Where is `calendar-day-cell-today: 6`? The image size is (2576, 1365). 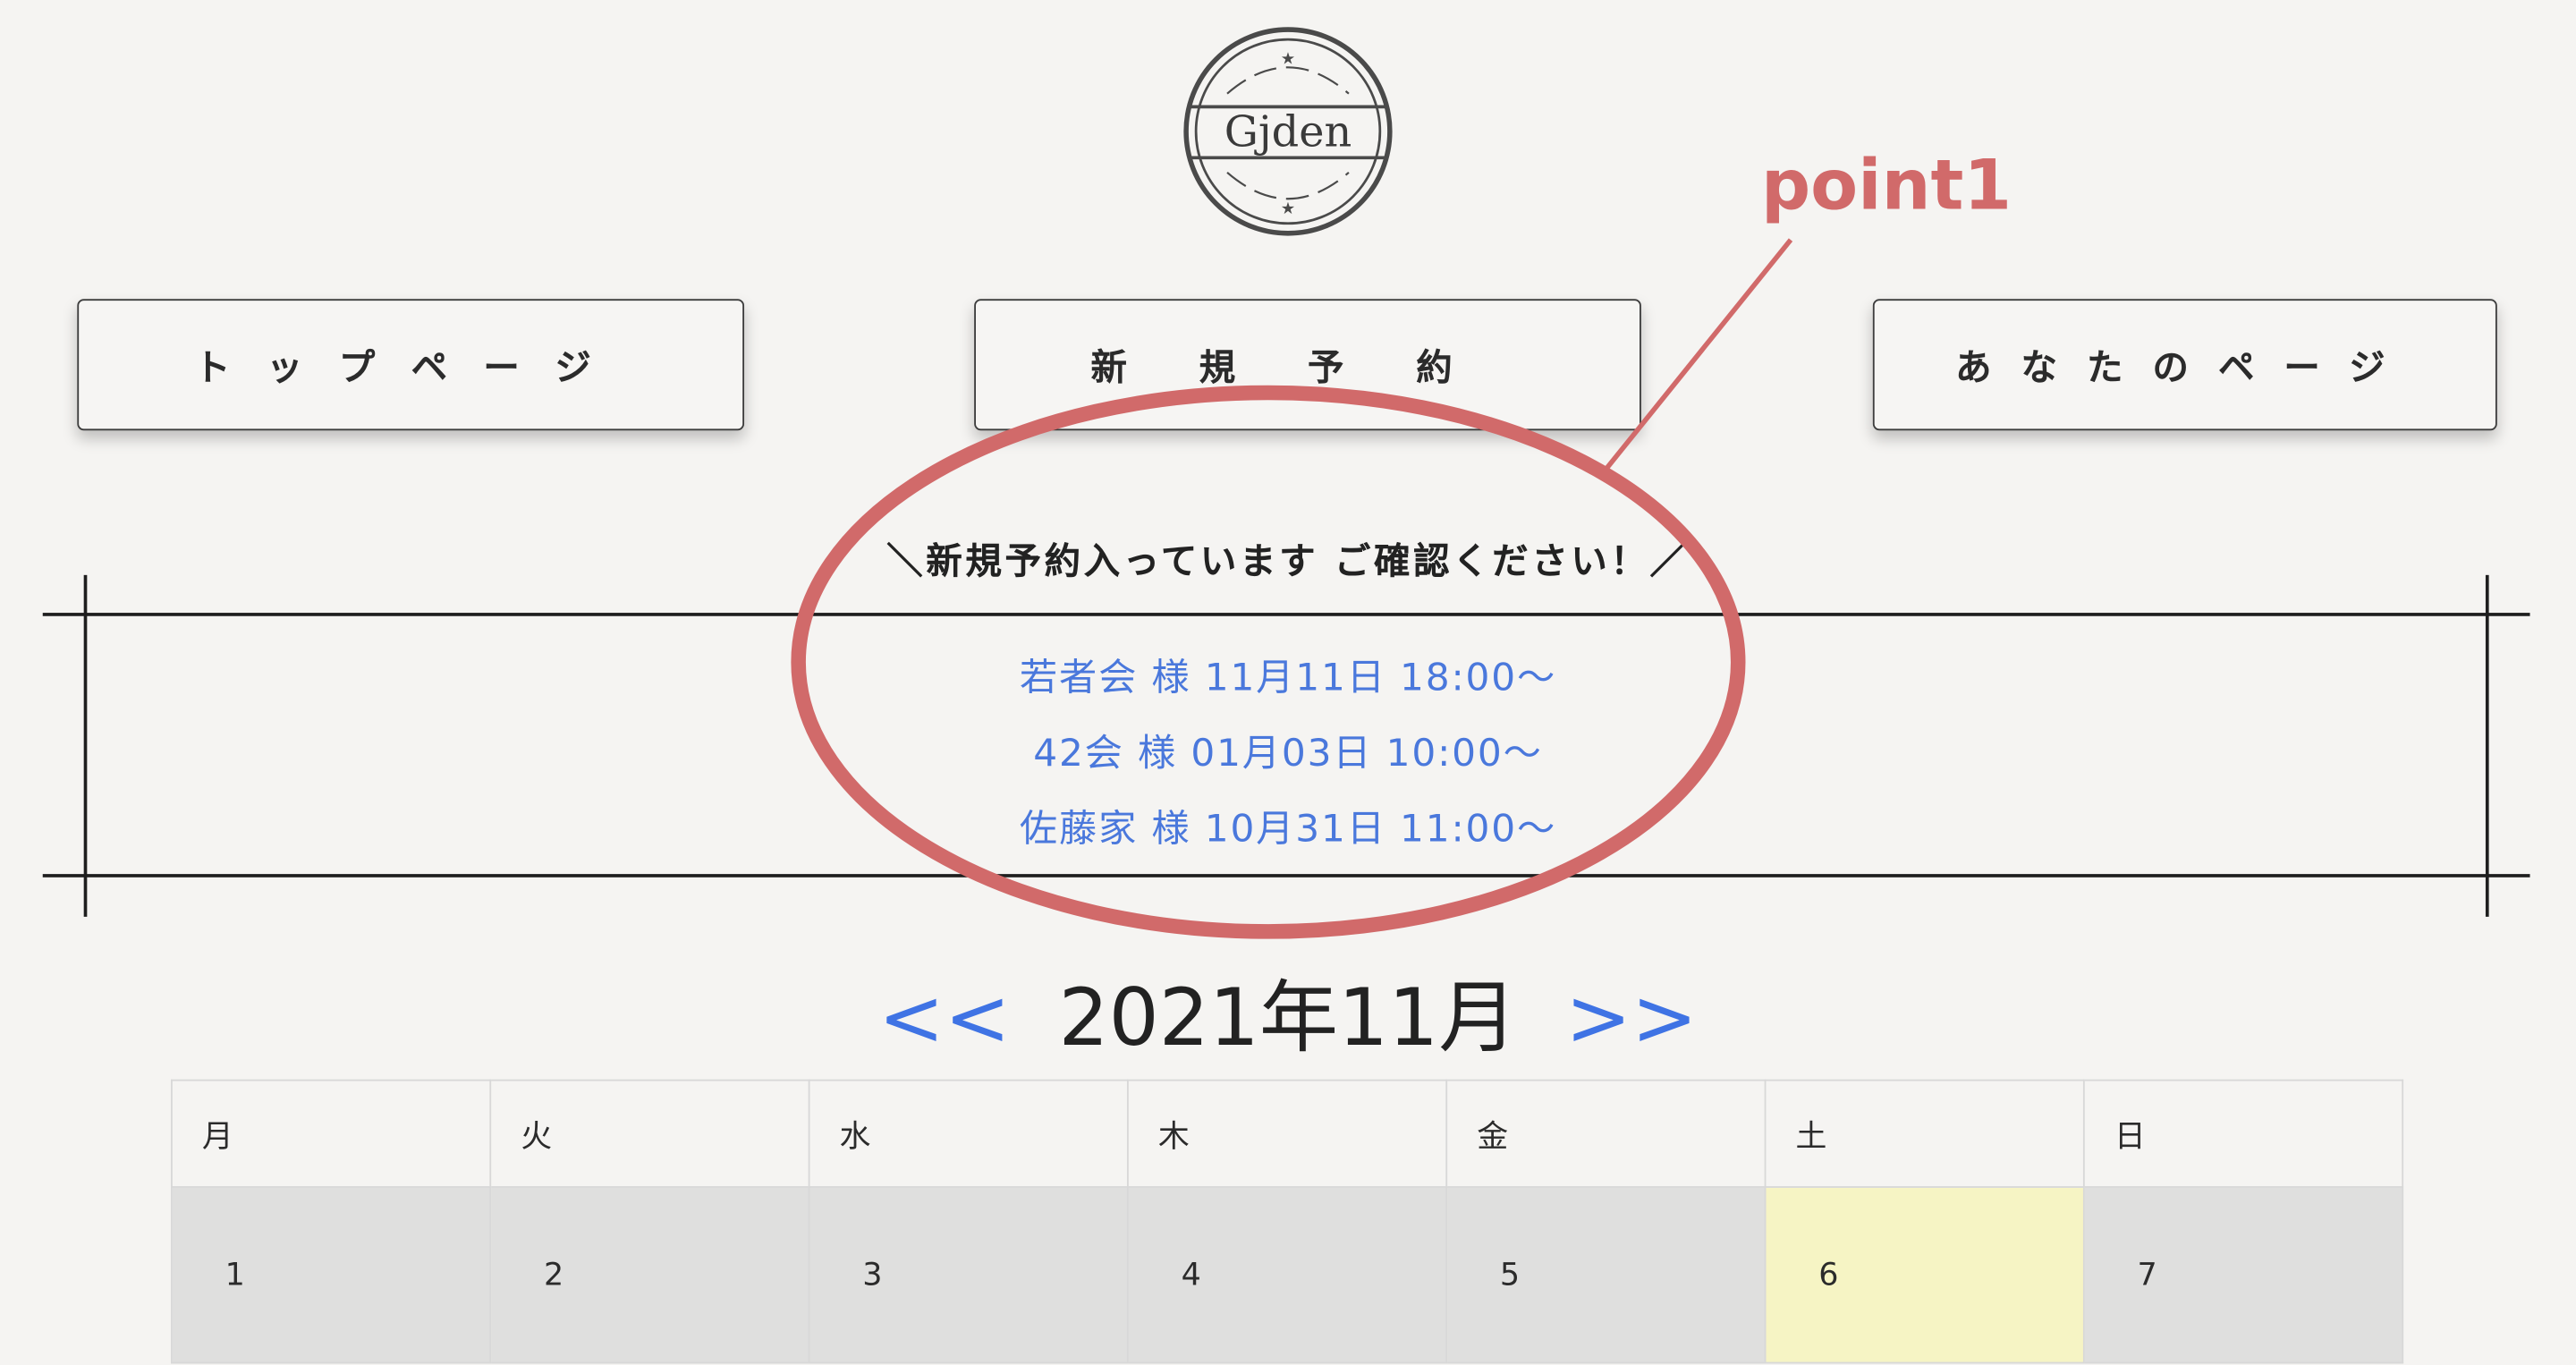
calendar-day-cell-today: 6 is located at coordinates (1924, 1275).